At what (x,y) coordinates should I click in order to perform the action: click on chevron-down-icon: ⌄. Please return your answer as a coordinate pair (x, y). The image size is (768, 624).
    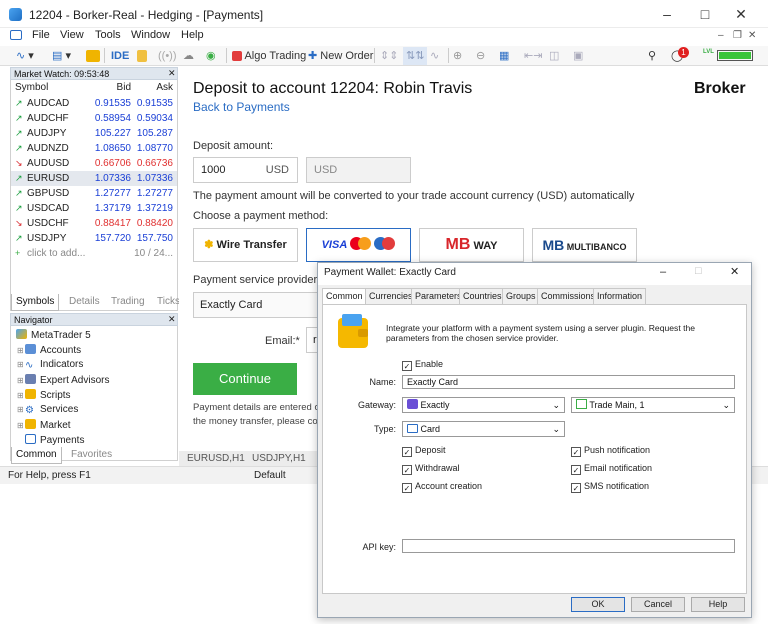
    Looking at the image, I should click on (556, 429).